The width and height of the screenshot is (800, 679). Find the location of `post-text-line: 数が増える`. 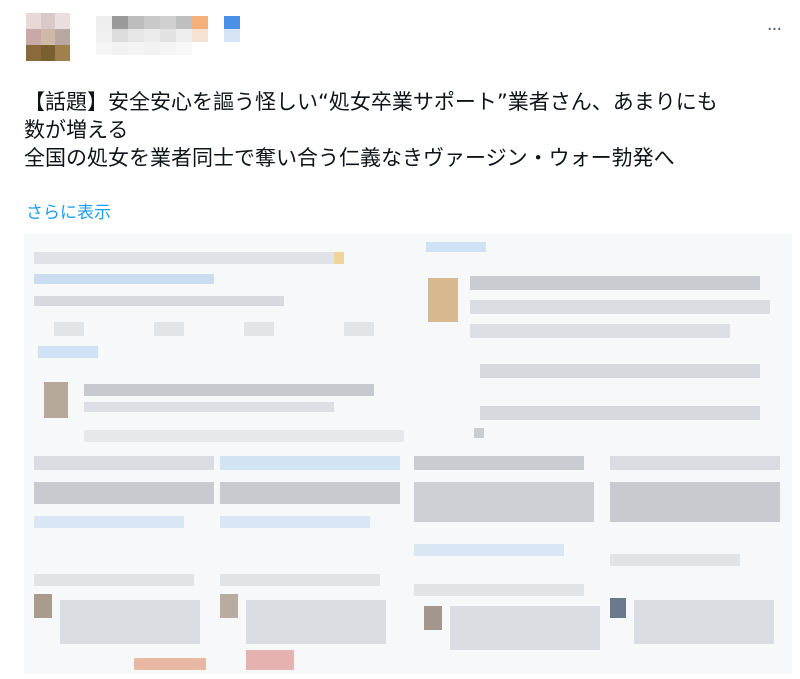

post-text-line: 数が増える is located at coordinates (76, 130).